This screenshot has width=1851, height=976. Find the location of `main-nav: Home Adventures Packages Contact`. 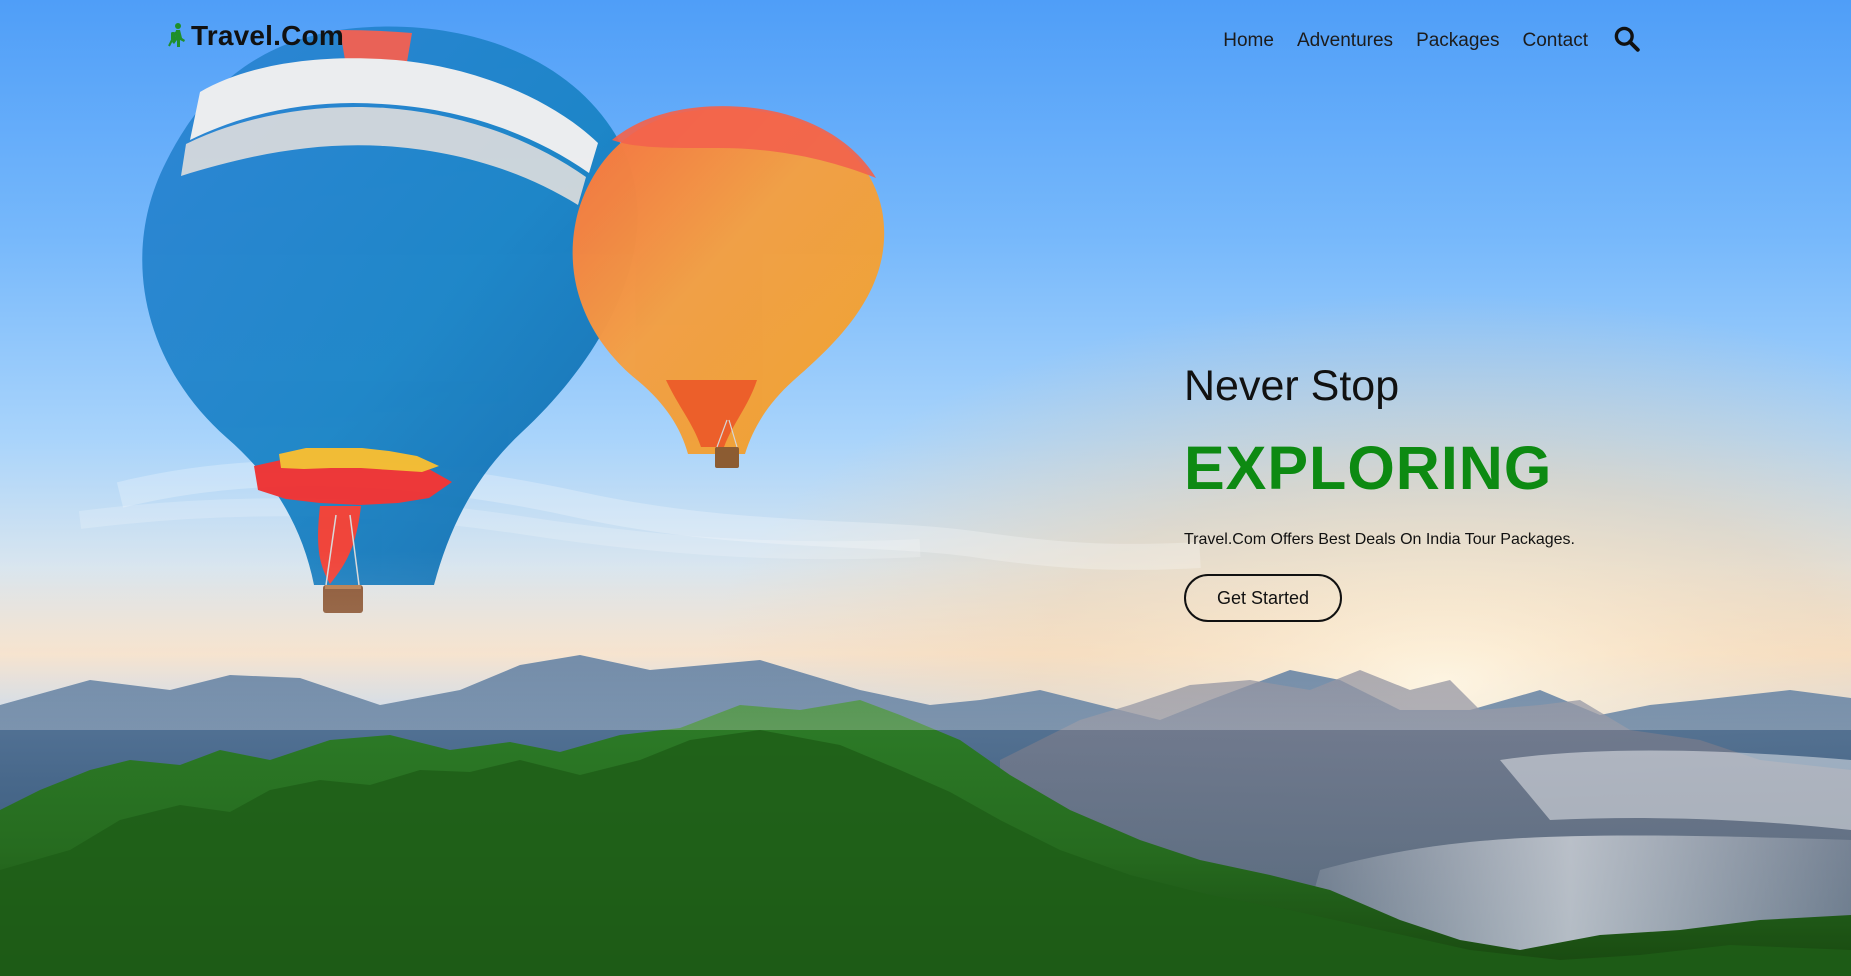

main-nav: Home Adventures Packages Contact is located at coordinates (1432, 41).